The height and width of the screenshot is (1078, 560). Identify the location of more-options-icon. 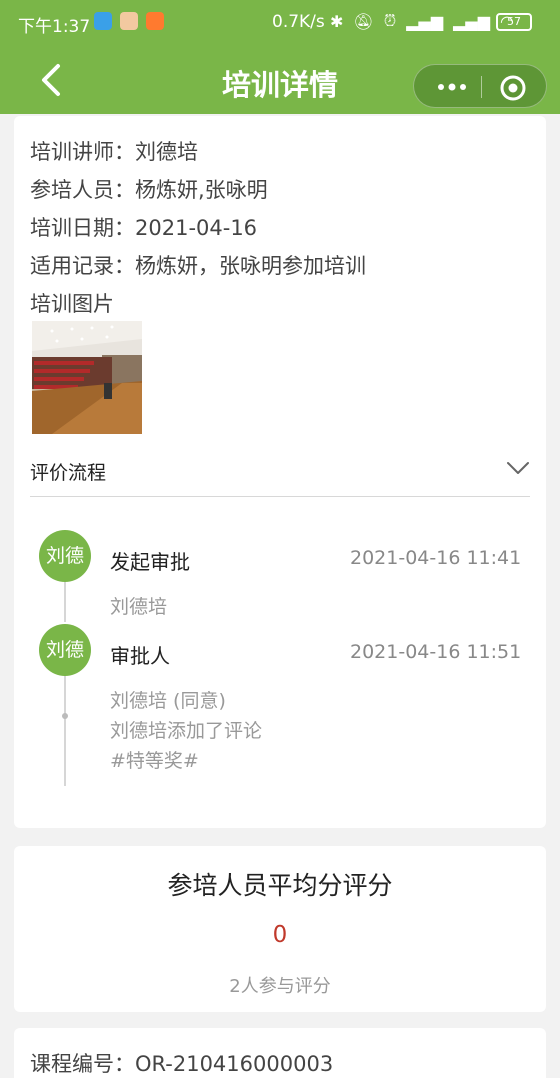
(452, 87).